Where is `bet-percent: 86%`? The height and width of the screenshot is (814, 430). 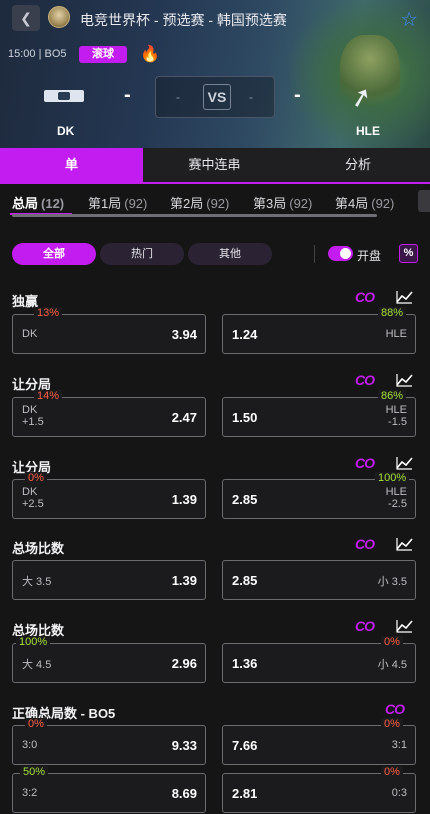
bet-percent: 86% is located at coordinates (392, 396).